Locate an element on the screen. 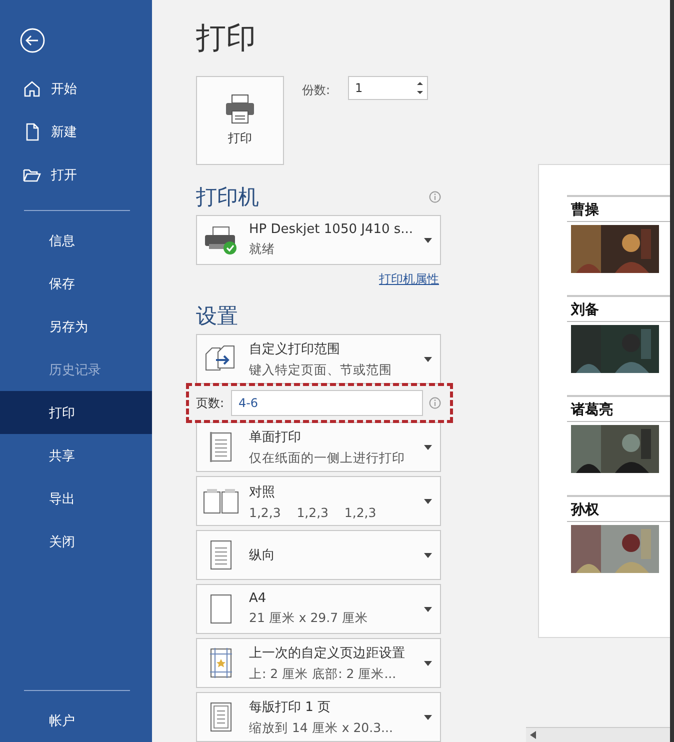  page-title: 打印 is located at coordinates (226, 39).